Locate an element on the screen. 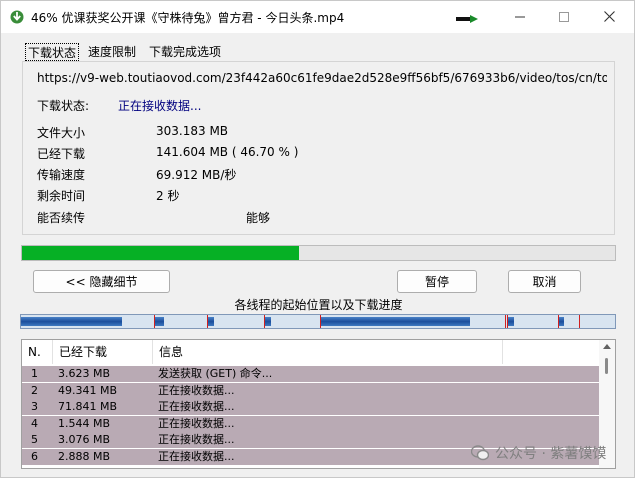 Image resolution: width=635 pixels, height=478 pixels. tab-speed-limit: 速度限制 is located at coordinates (112, 52).